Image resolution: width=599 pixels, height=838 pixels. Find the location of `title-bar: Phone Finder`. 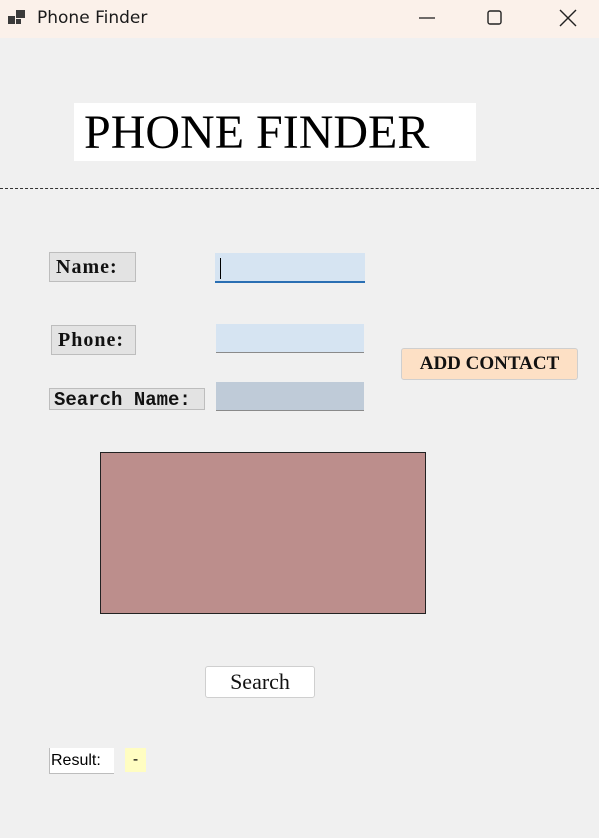

title-bar: Phone Finder is located at coordinates (299, 19).